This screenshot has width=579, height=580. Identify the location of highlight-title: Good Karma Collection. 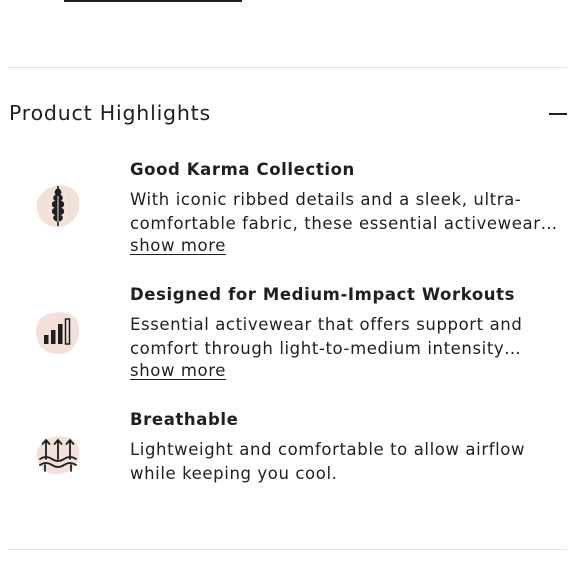
(242, 169).